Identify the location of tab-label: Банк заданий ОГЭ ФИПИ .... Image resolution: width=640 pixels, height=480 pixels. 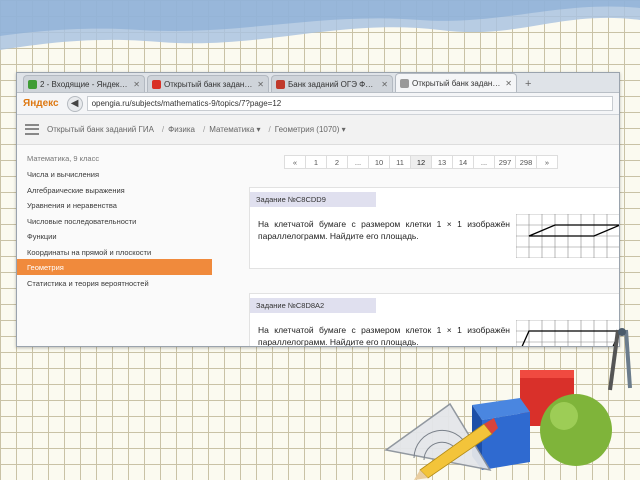
(333, 84).